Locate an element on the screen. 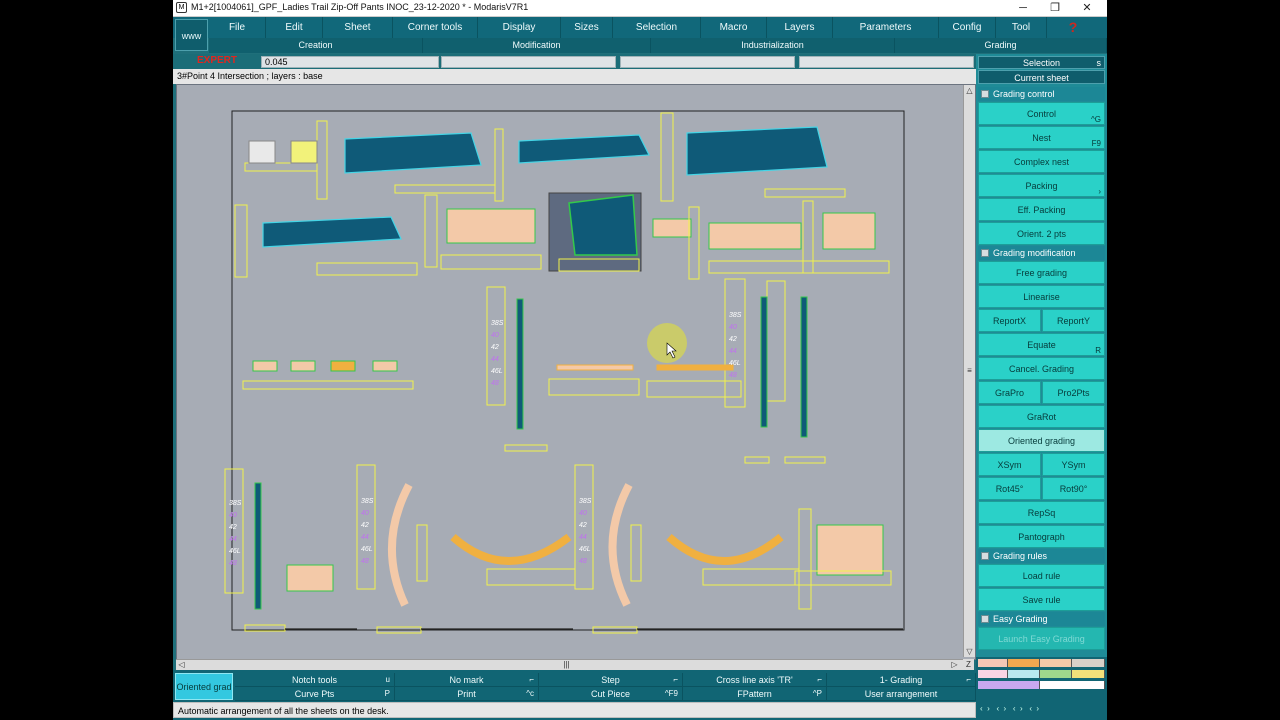  size-code-label: 44 is located at coordinates (583, 537).